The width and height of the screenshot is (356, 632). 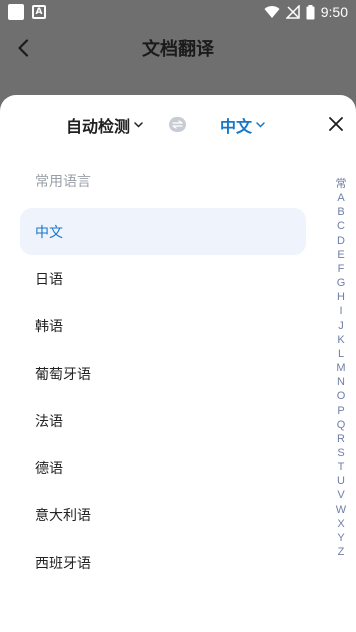 I want to click on no-signal-icon, so click(x=292, y=12).